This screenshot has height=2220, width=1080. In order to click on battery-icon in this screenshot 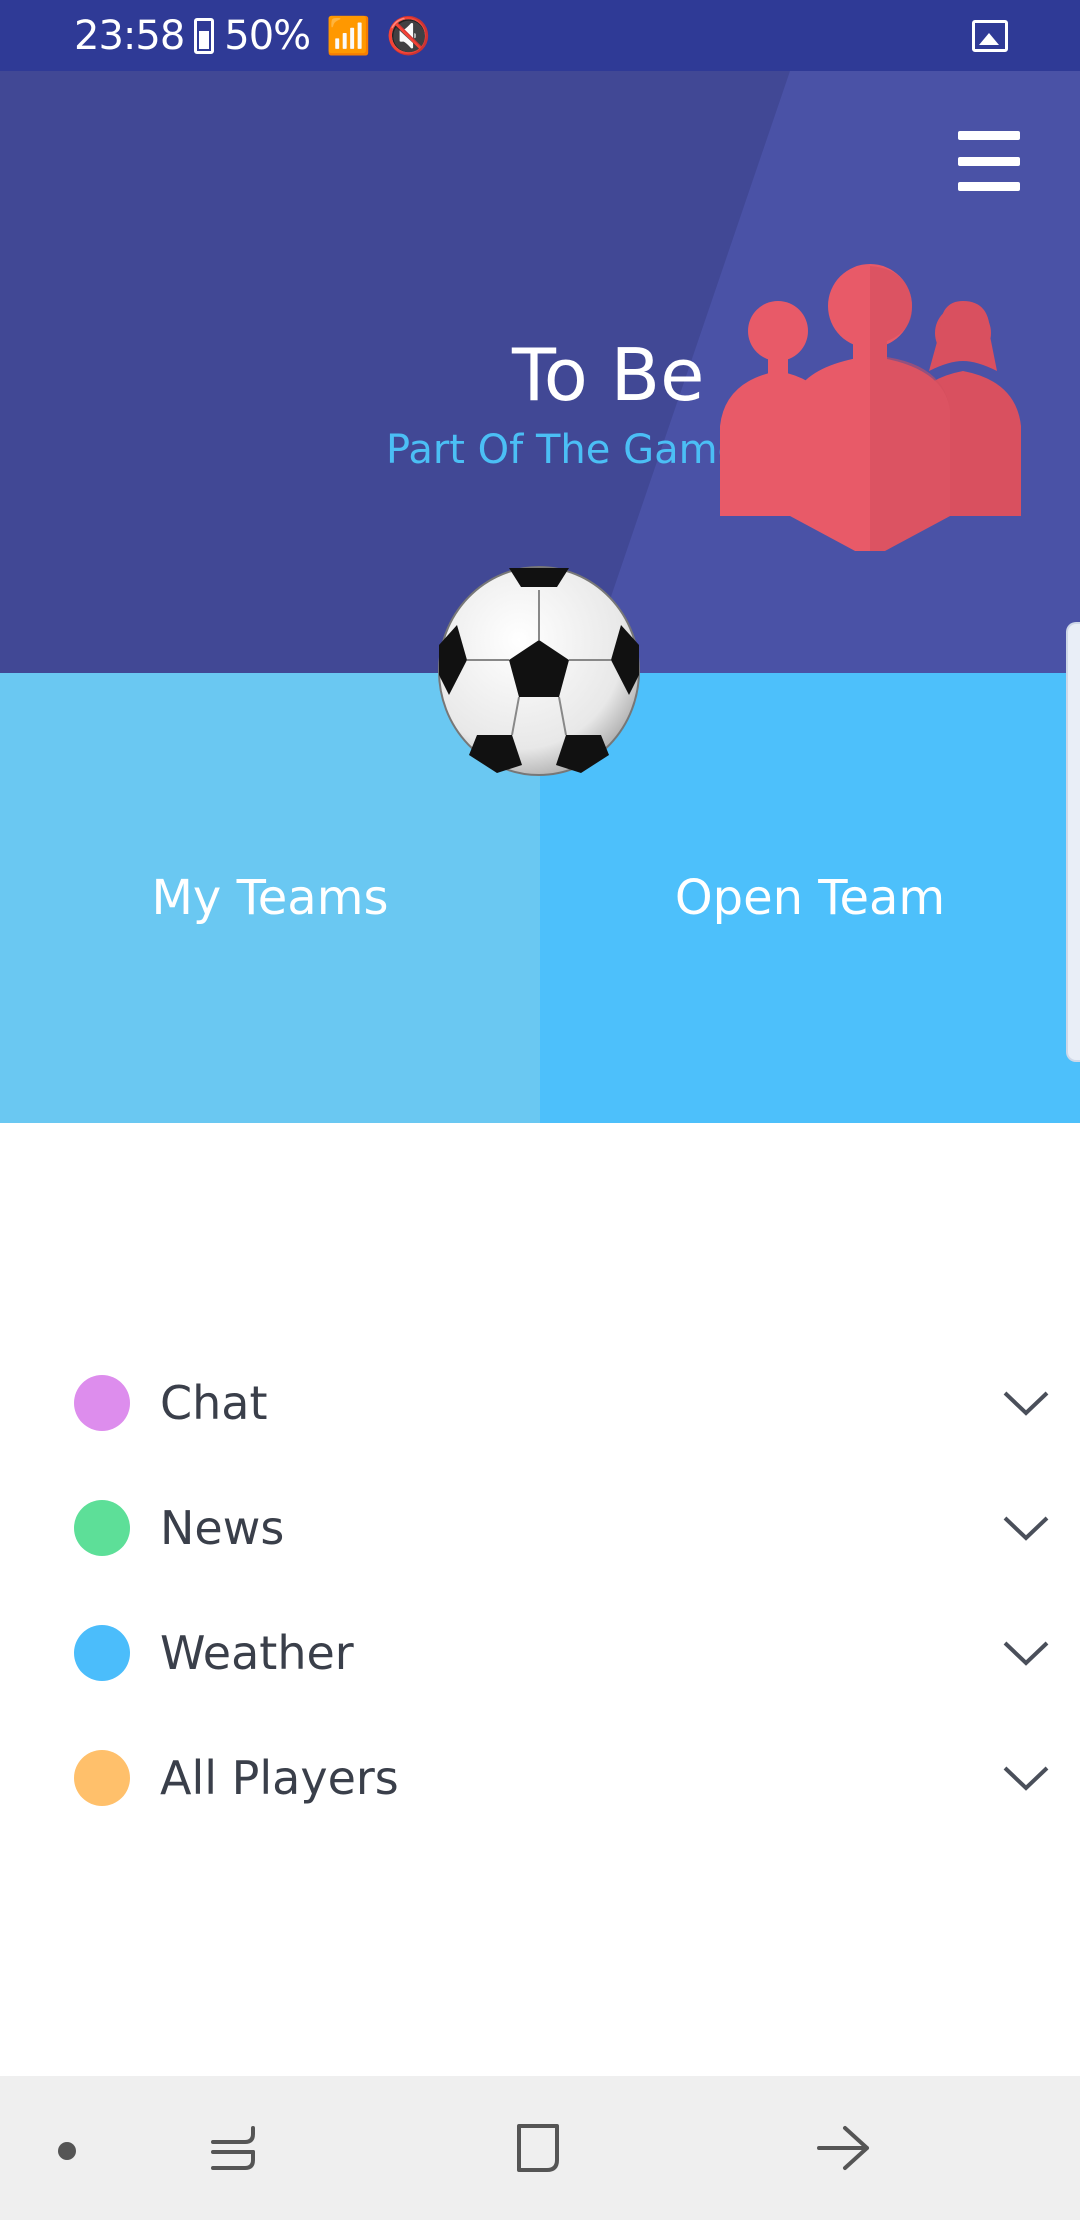, I will do `click(204, 35)`.